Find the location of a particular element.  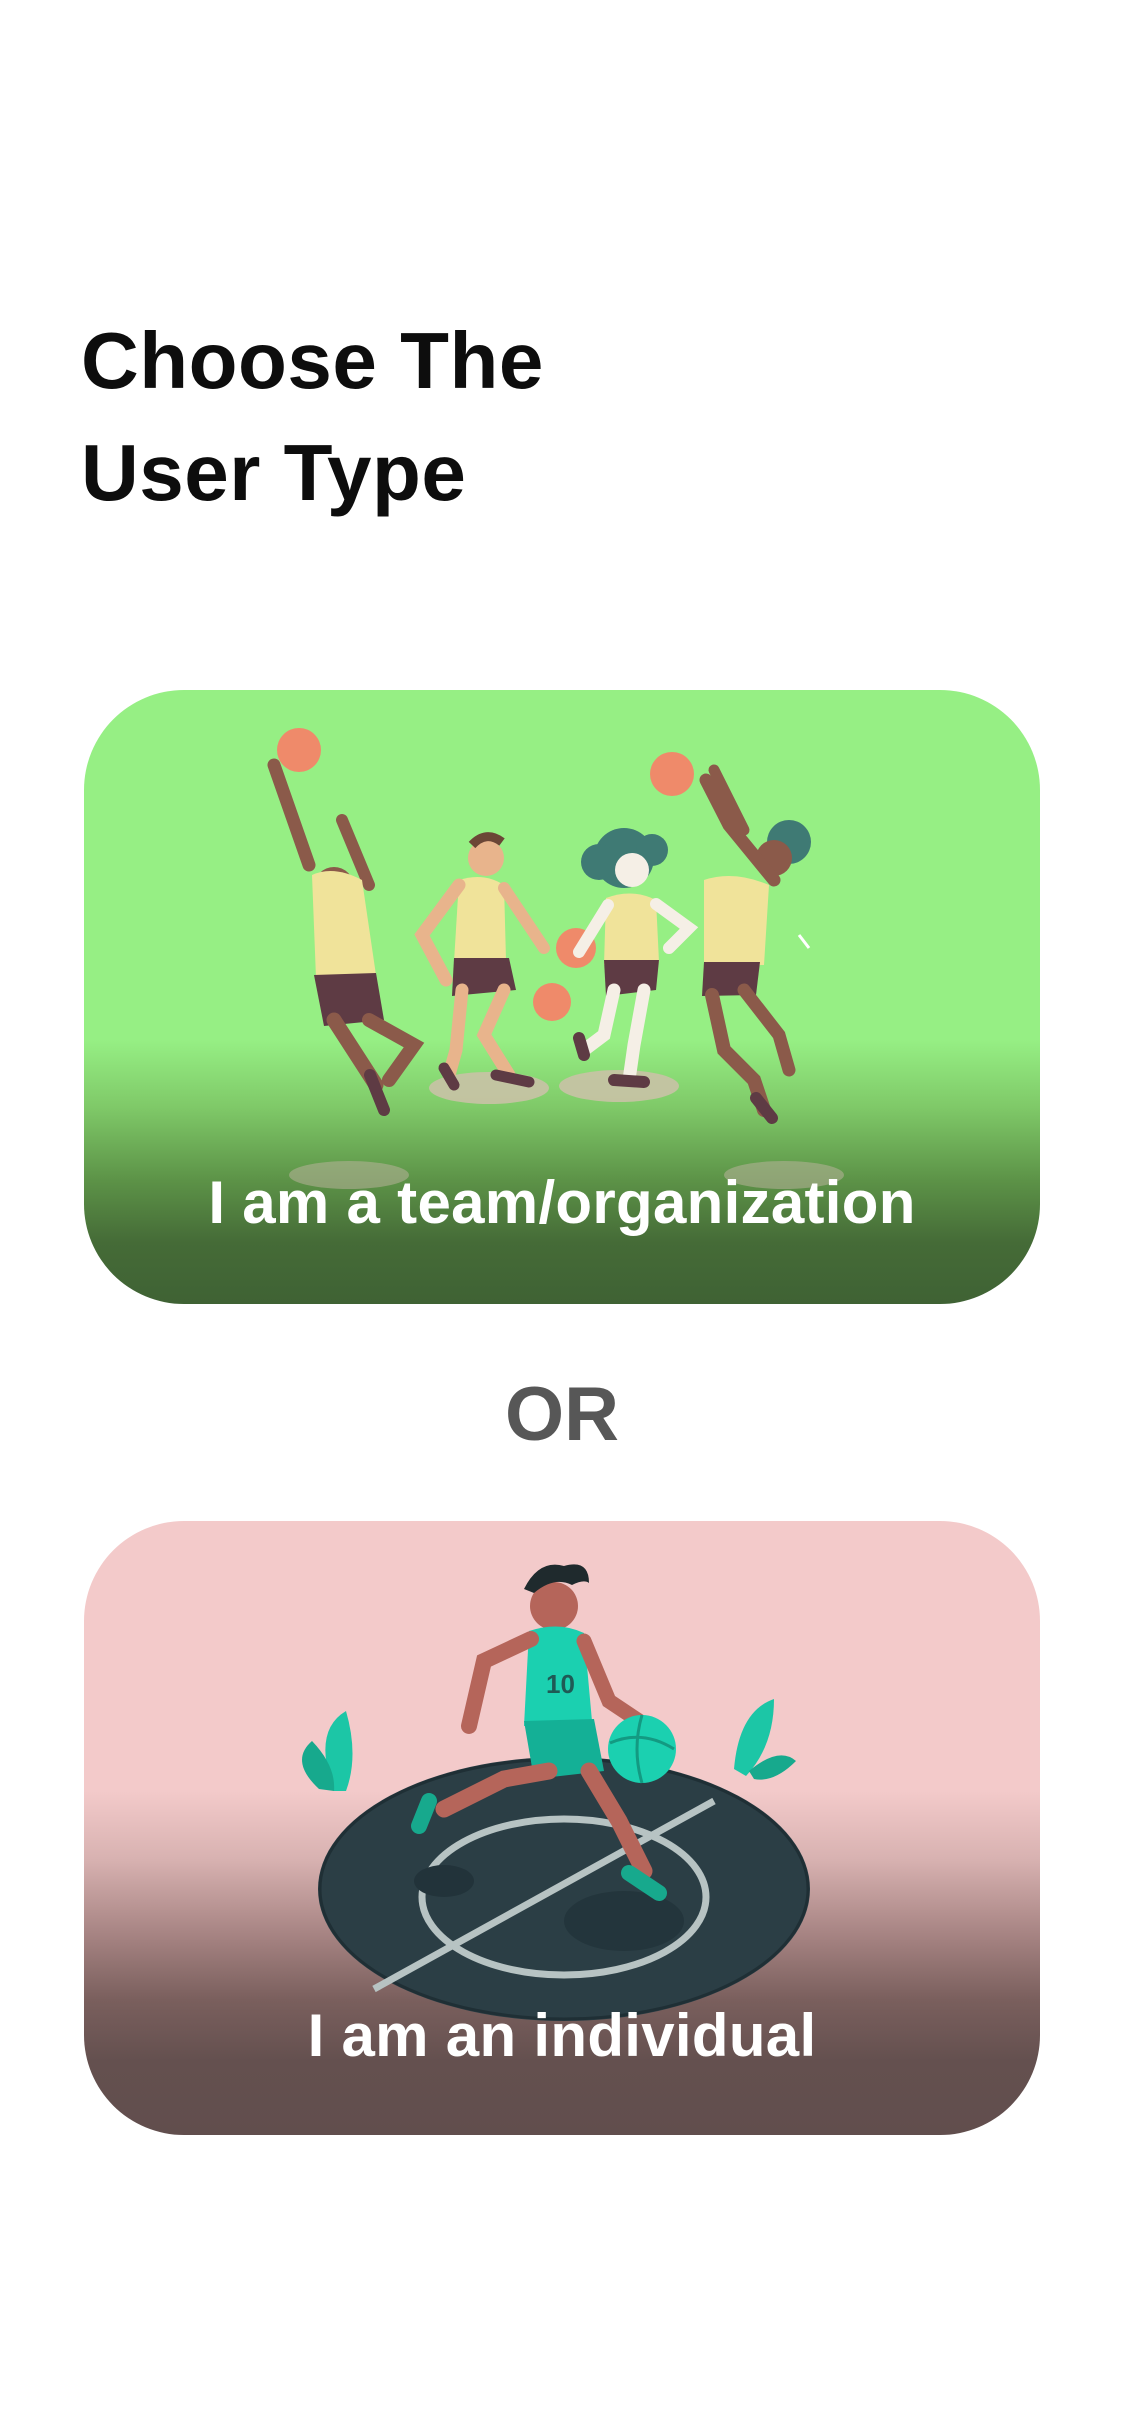

page-title-line-2: User Type is located at coordinates (274, 472).